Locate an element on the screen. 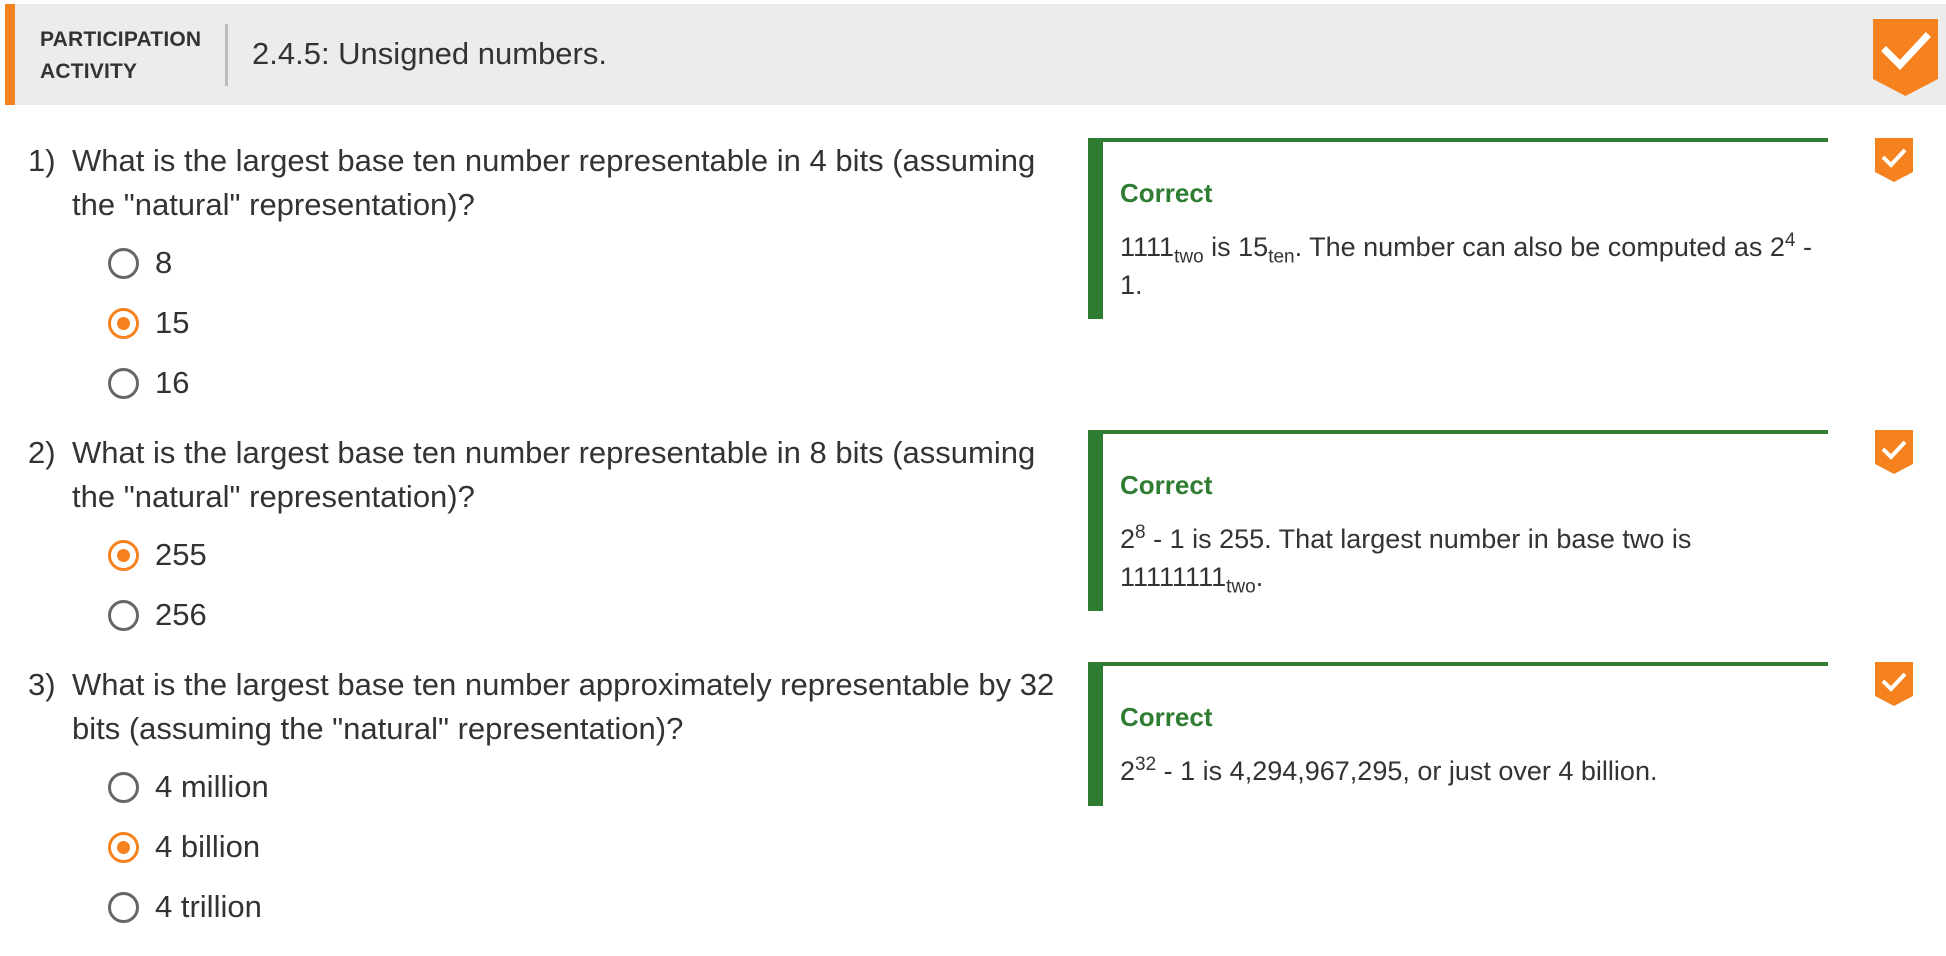  choice-4-trillion: 4 trillion is located at coordinates (185, 907).